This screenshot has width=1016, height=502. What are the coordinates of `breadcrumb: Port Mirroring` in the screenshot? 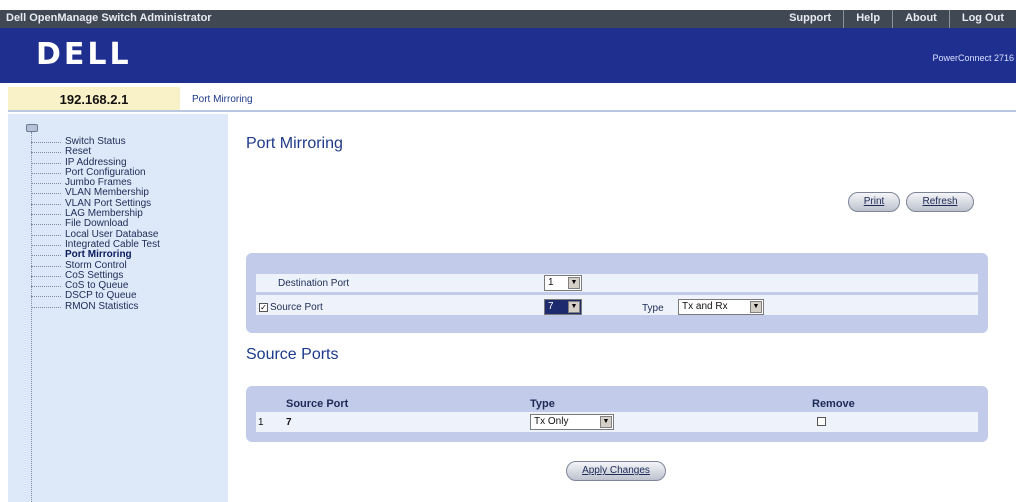 It's located at (222, 99).